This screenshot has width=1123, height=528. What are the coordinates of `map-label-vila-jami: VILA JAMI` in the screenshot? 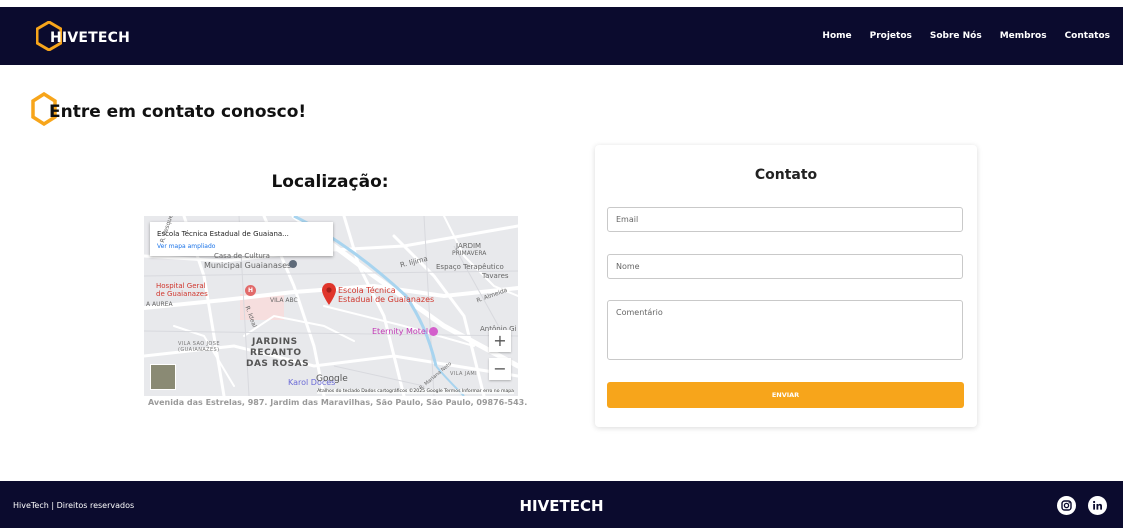 It's located at (464, 374).